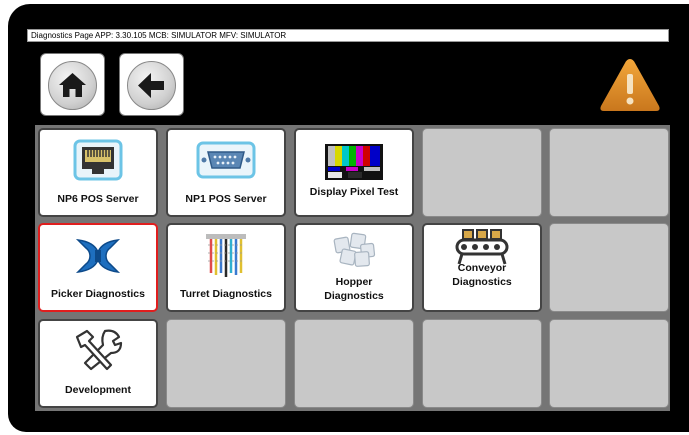  I want to click on np6-pos-server-button: NP6 POS Server, so click(98, 172).